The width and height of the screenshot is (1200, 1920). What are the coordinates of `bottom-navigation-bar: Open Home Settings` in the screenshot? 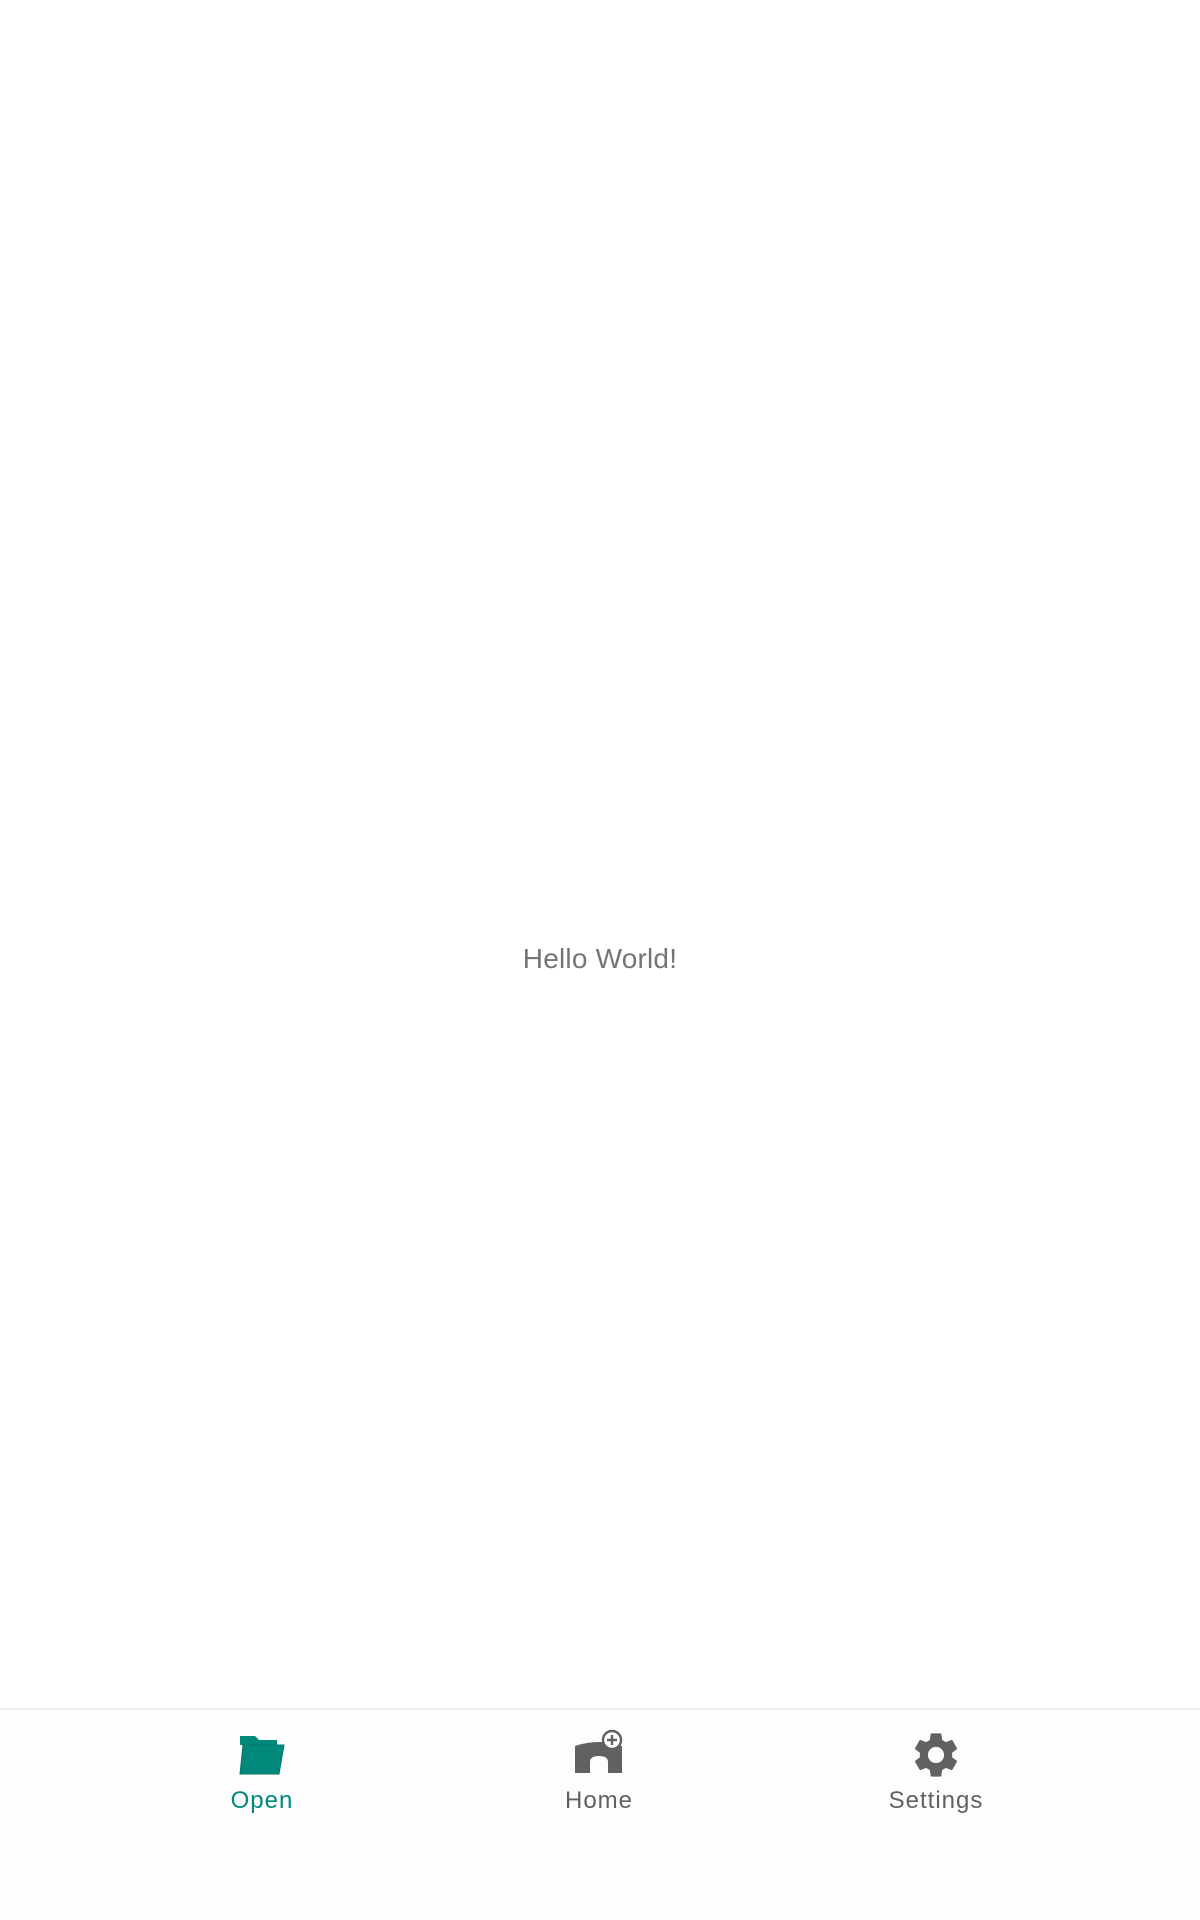 It's located at (600, 1814).